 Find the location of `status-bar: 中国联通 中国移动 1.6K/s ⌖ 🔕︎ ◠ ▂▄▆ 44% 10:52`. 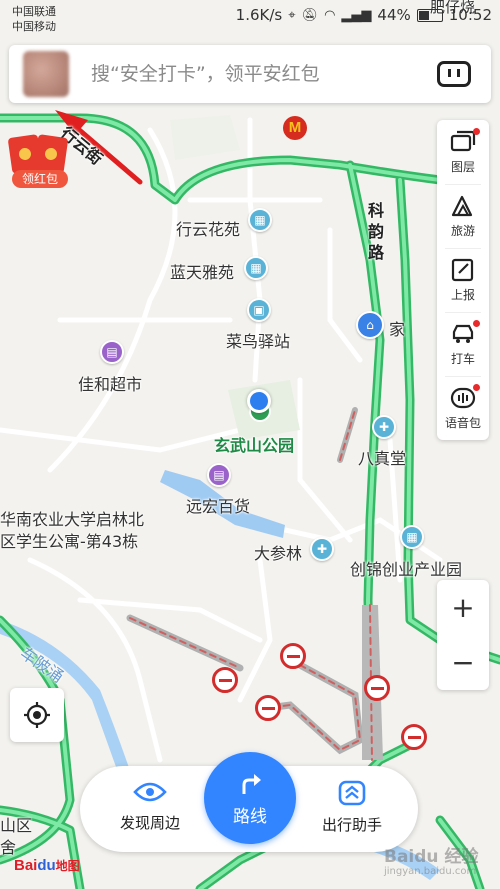

status-bar: 中国联通 中国移动 1.6K/s ⌖ 🔕︎ ◠ ▂▄▆ 44% 10:52 is located at coordinates (250, 18).